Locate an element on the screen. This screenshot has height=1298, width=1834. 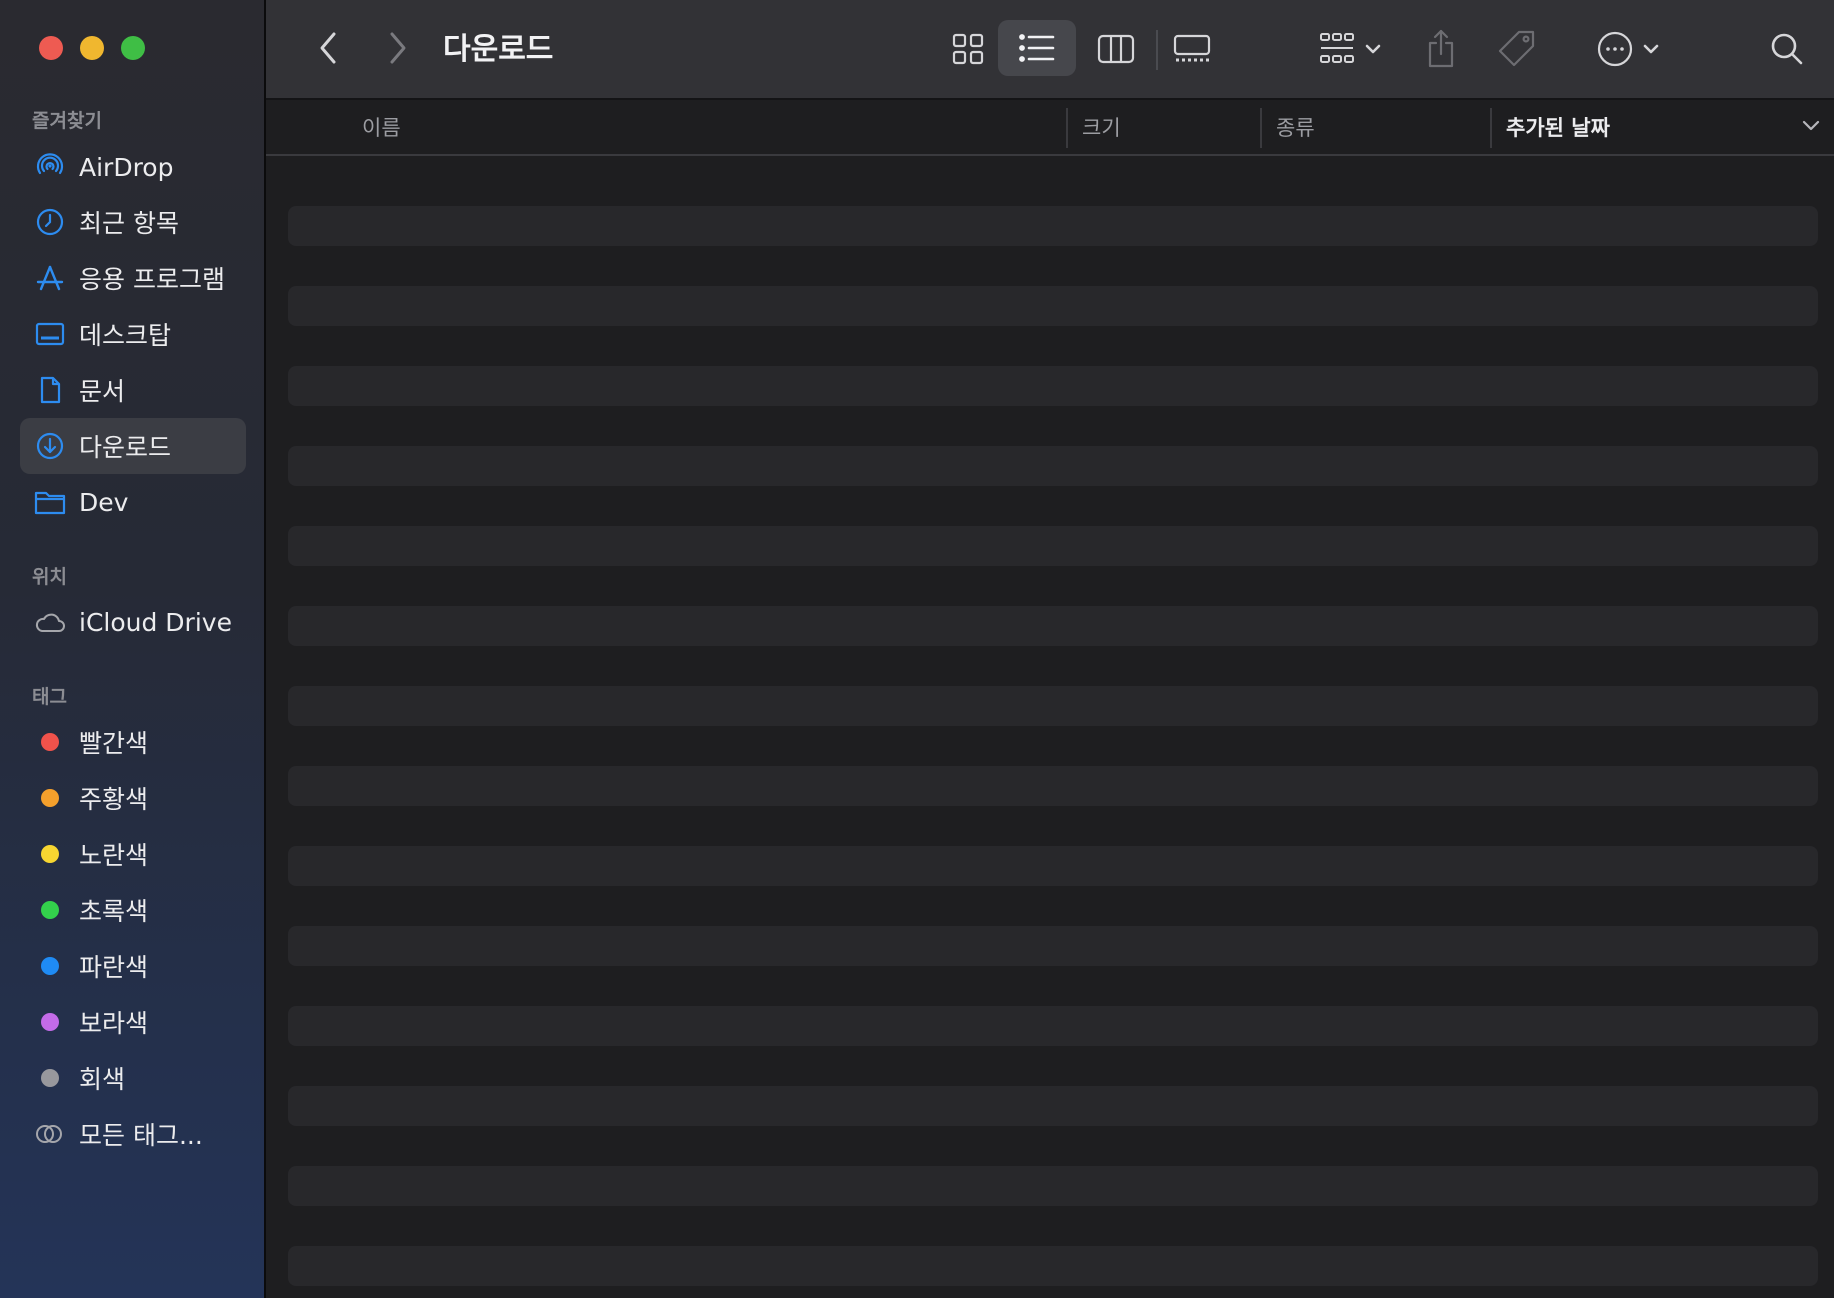
gallery-view-button is located at coordinates (1192, 49).